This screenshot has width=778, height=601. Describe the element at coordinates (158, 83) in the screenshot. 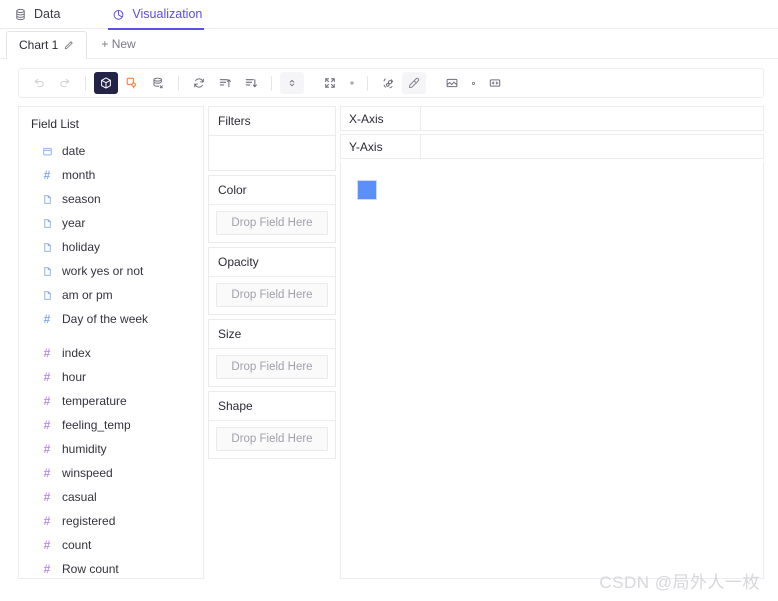

I see `data-stack-button` at that location.